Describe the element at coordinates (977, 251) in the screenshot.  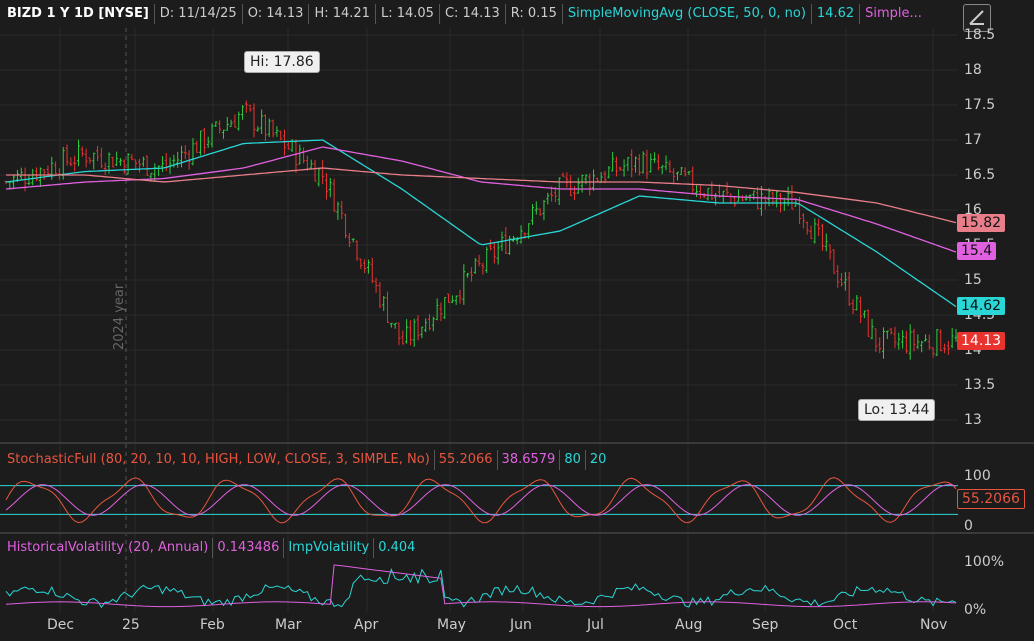
I see `sma100-badge: 15.4` at that location.